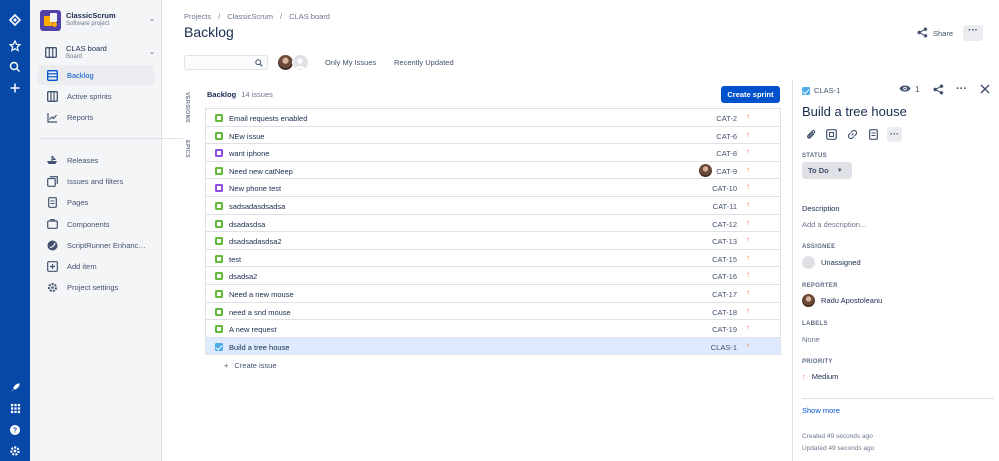 Image resolution: width=999 pixels, height=461 pixels. Describe the element at coordinates (15, 46) in the screenshot. I see `star-icon` at that location.